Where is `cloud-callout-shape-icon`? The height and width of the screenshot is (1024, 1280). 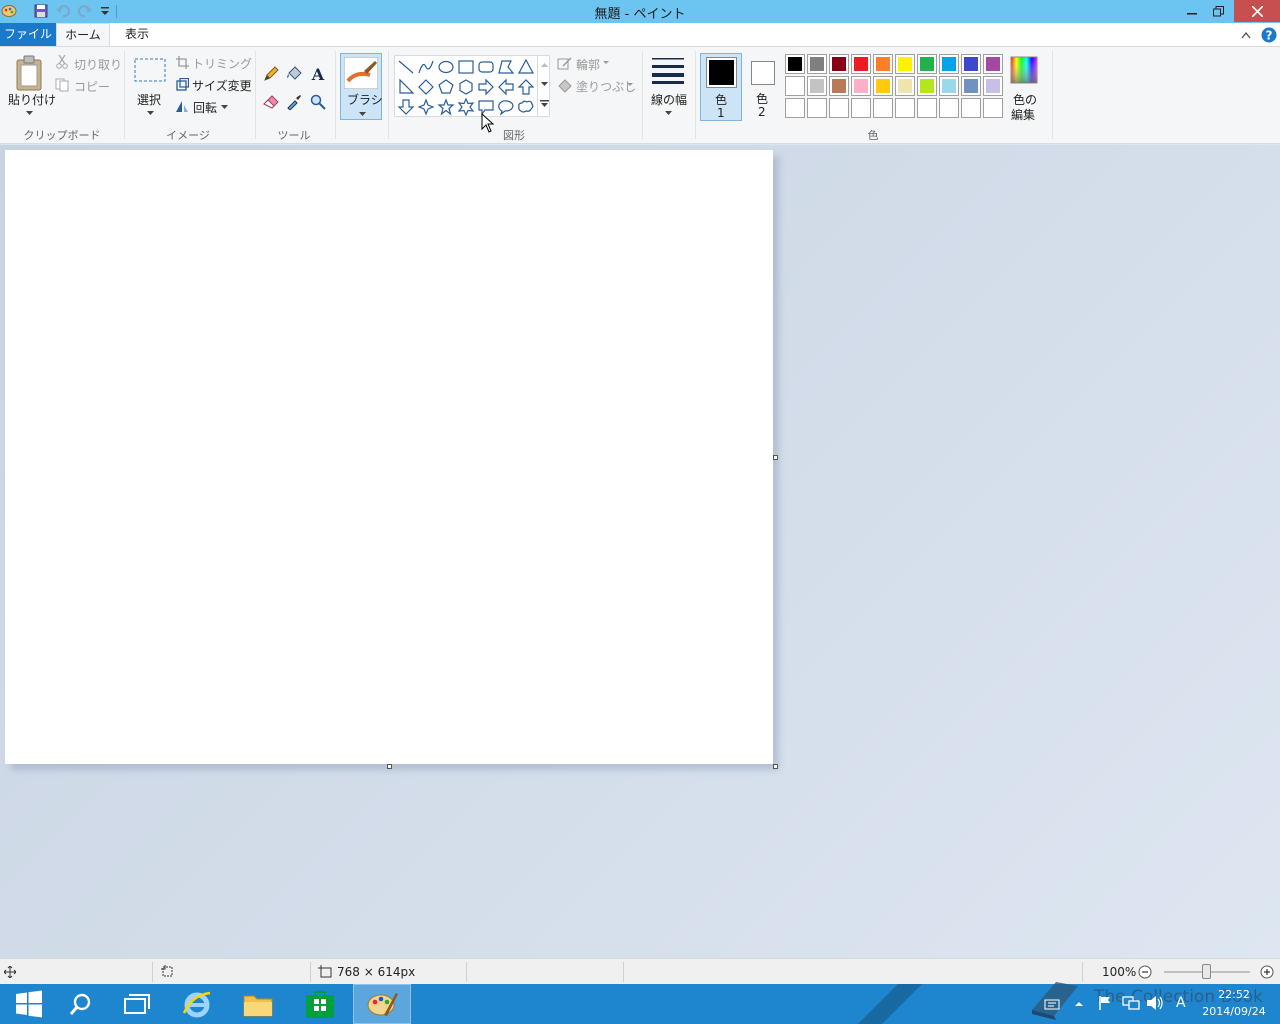
cloud-callout-shape-icon is located at coordinates (526, 107).